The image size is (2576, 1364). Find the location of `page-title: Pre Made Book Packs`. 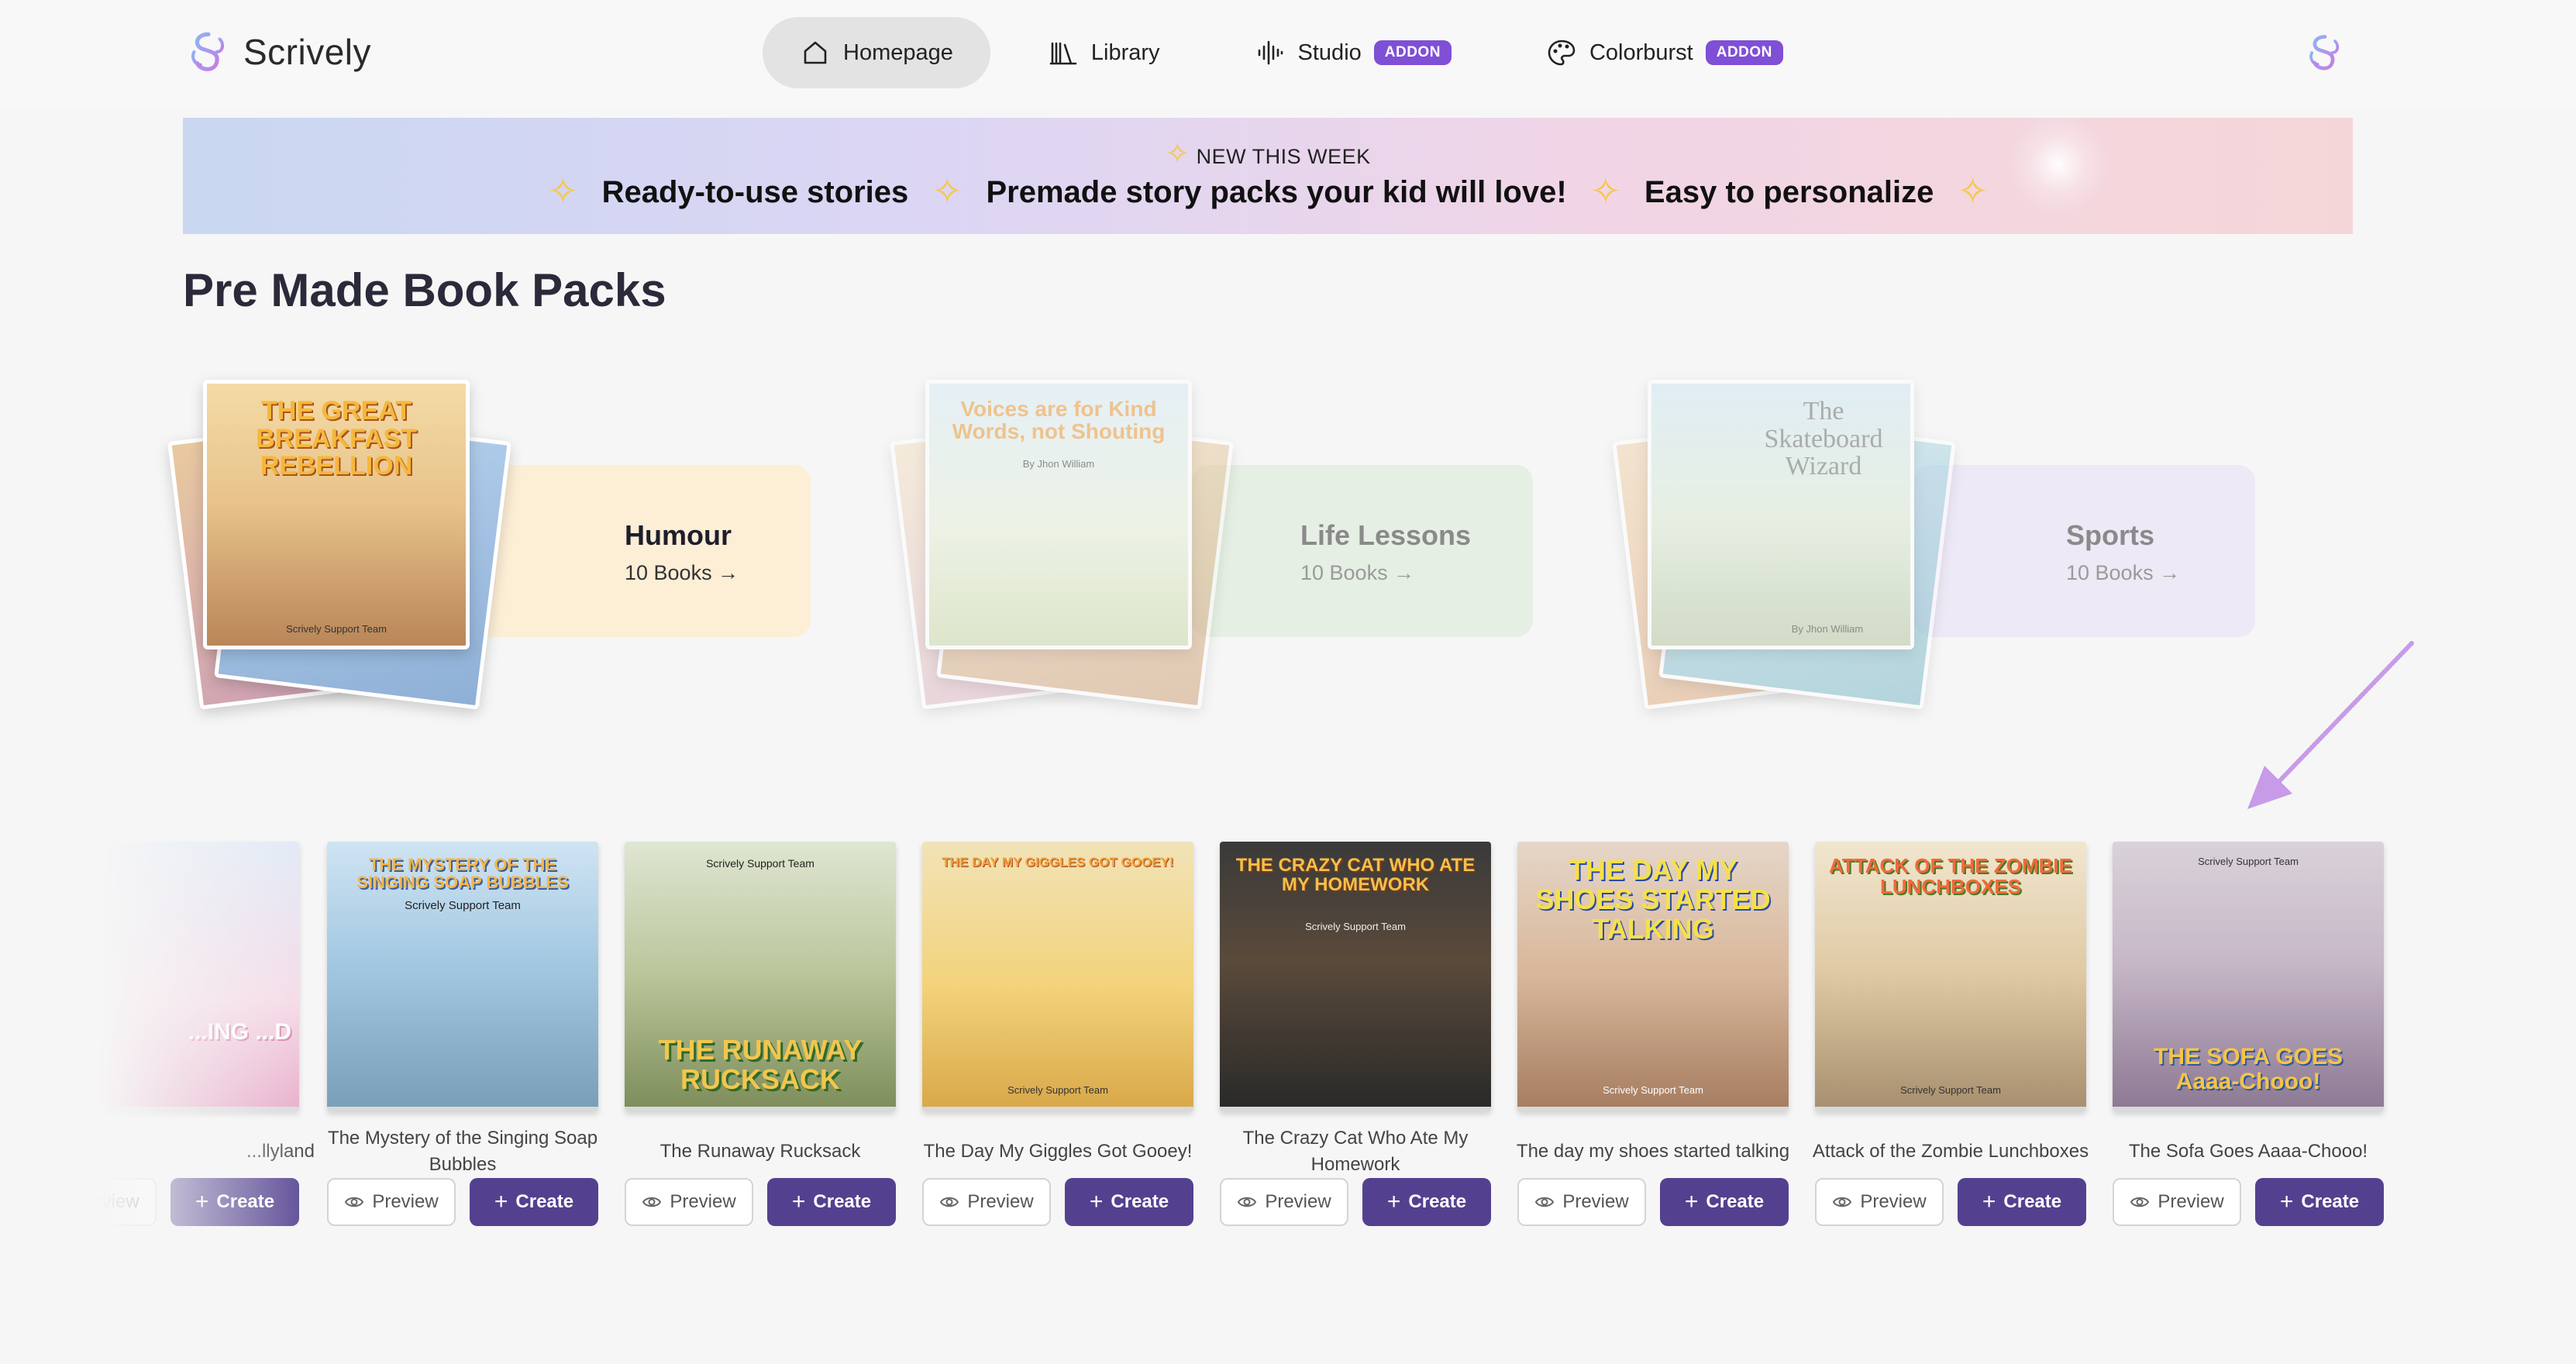

page-title: Pre Made Book Packs is located at coordinates (424, 290).